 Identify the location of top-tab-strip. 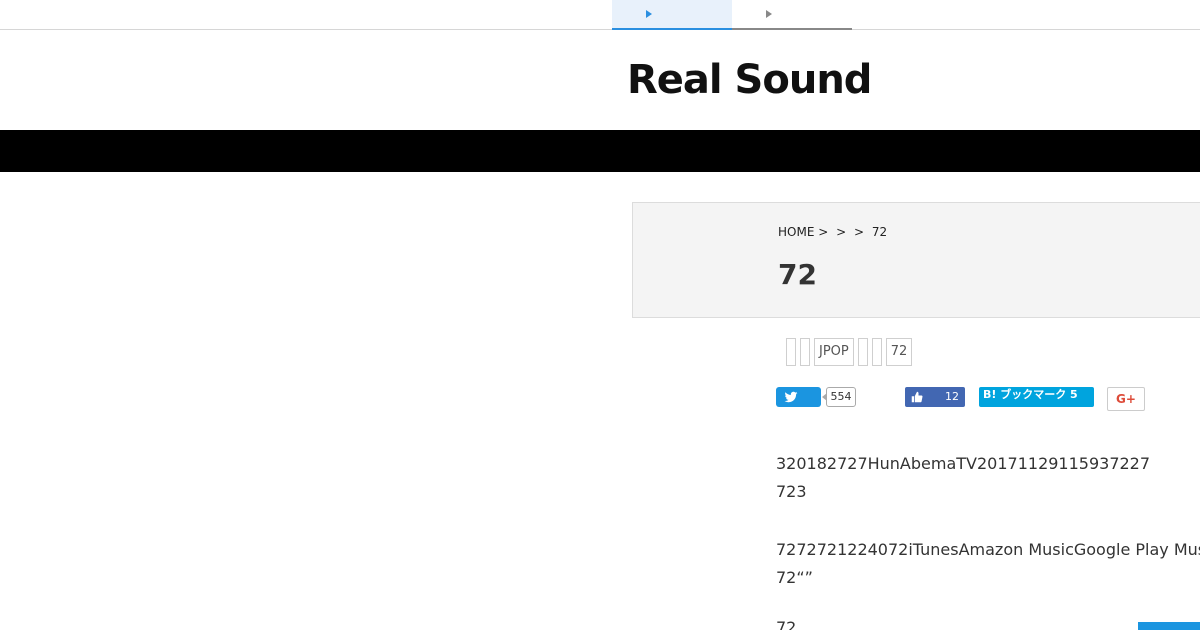
(600, 15).